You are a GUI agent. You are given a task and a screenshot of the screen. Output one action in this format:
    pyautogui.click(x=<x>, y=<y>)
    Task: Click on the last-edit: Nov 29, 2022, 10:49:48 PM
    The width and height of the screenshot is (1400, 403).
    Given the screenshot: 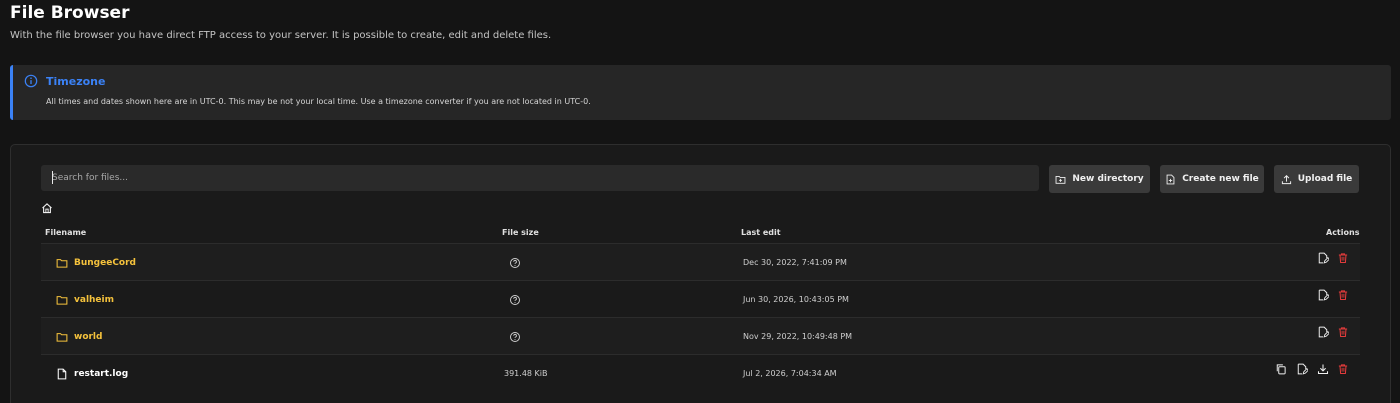 What is the action you would take?
    pyautogui.click(x=798, y=336)
    